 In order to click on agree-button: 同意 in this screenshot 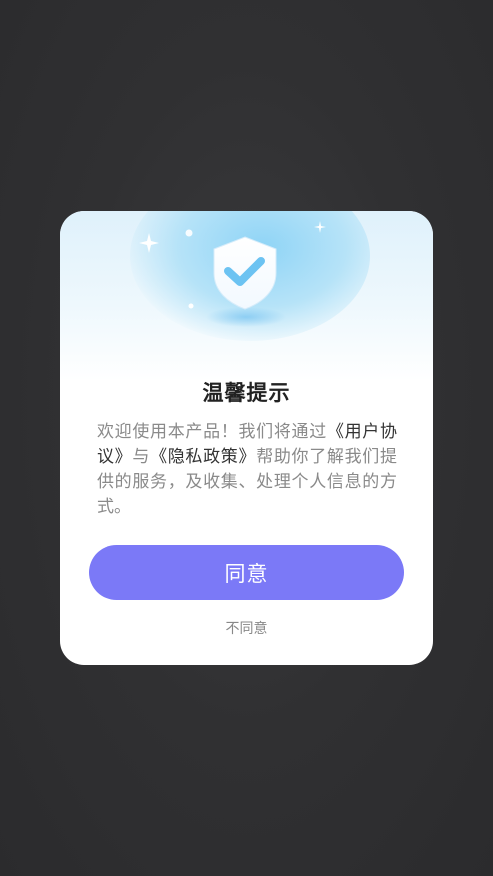, I will do `click(246, 572)`.